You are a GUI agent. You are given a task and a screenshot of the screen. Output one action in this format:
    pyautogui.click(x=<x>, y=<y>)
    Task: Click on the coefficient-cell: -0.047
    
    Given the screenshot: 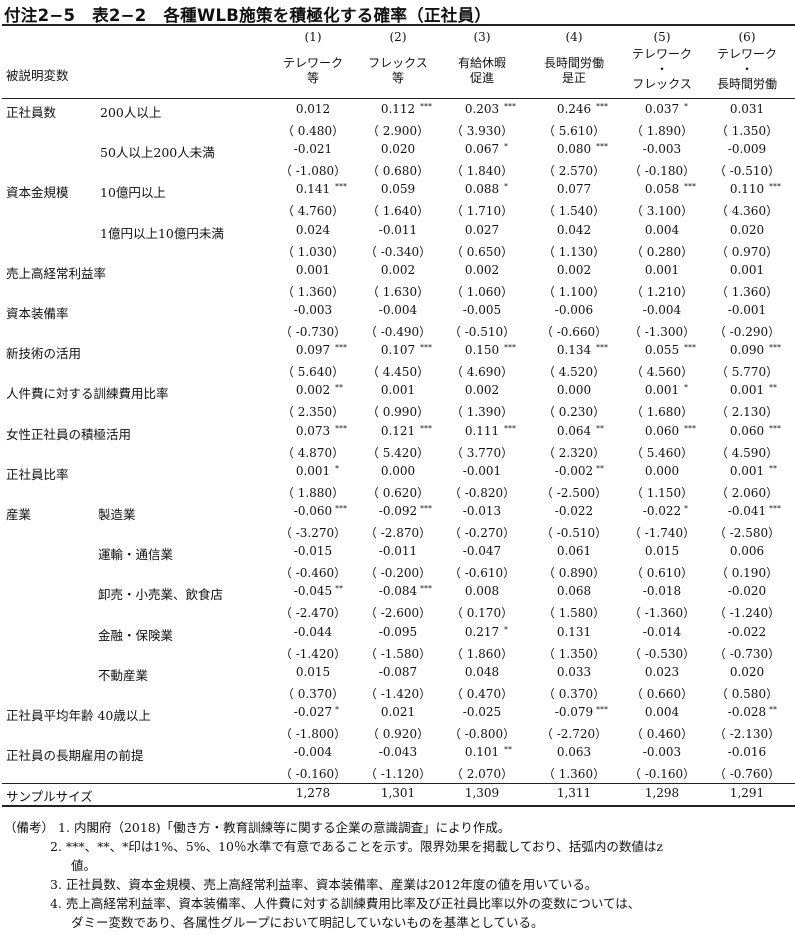 What is the action you would take?
    pyautogui.click(x=482, y=551)
    